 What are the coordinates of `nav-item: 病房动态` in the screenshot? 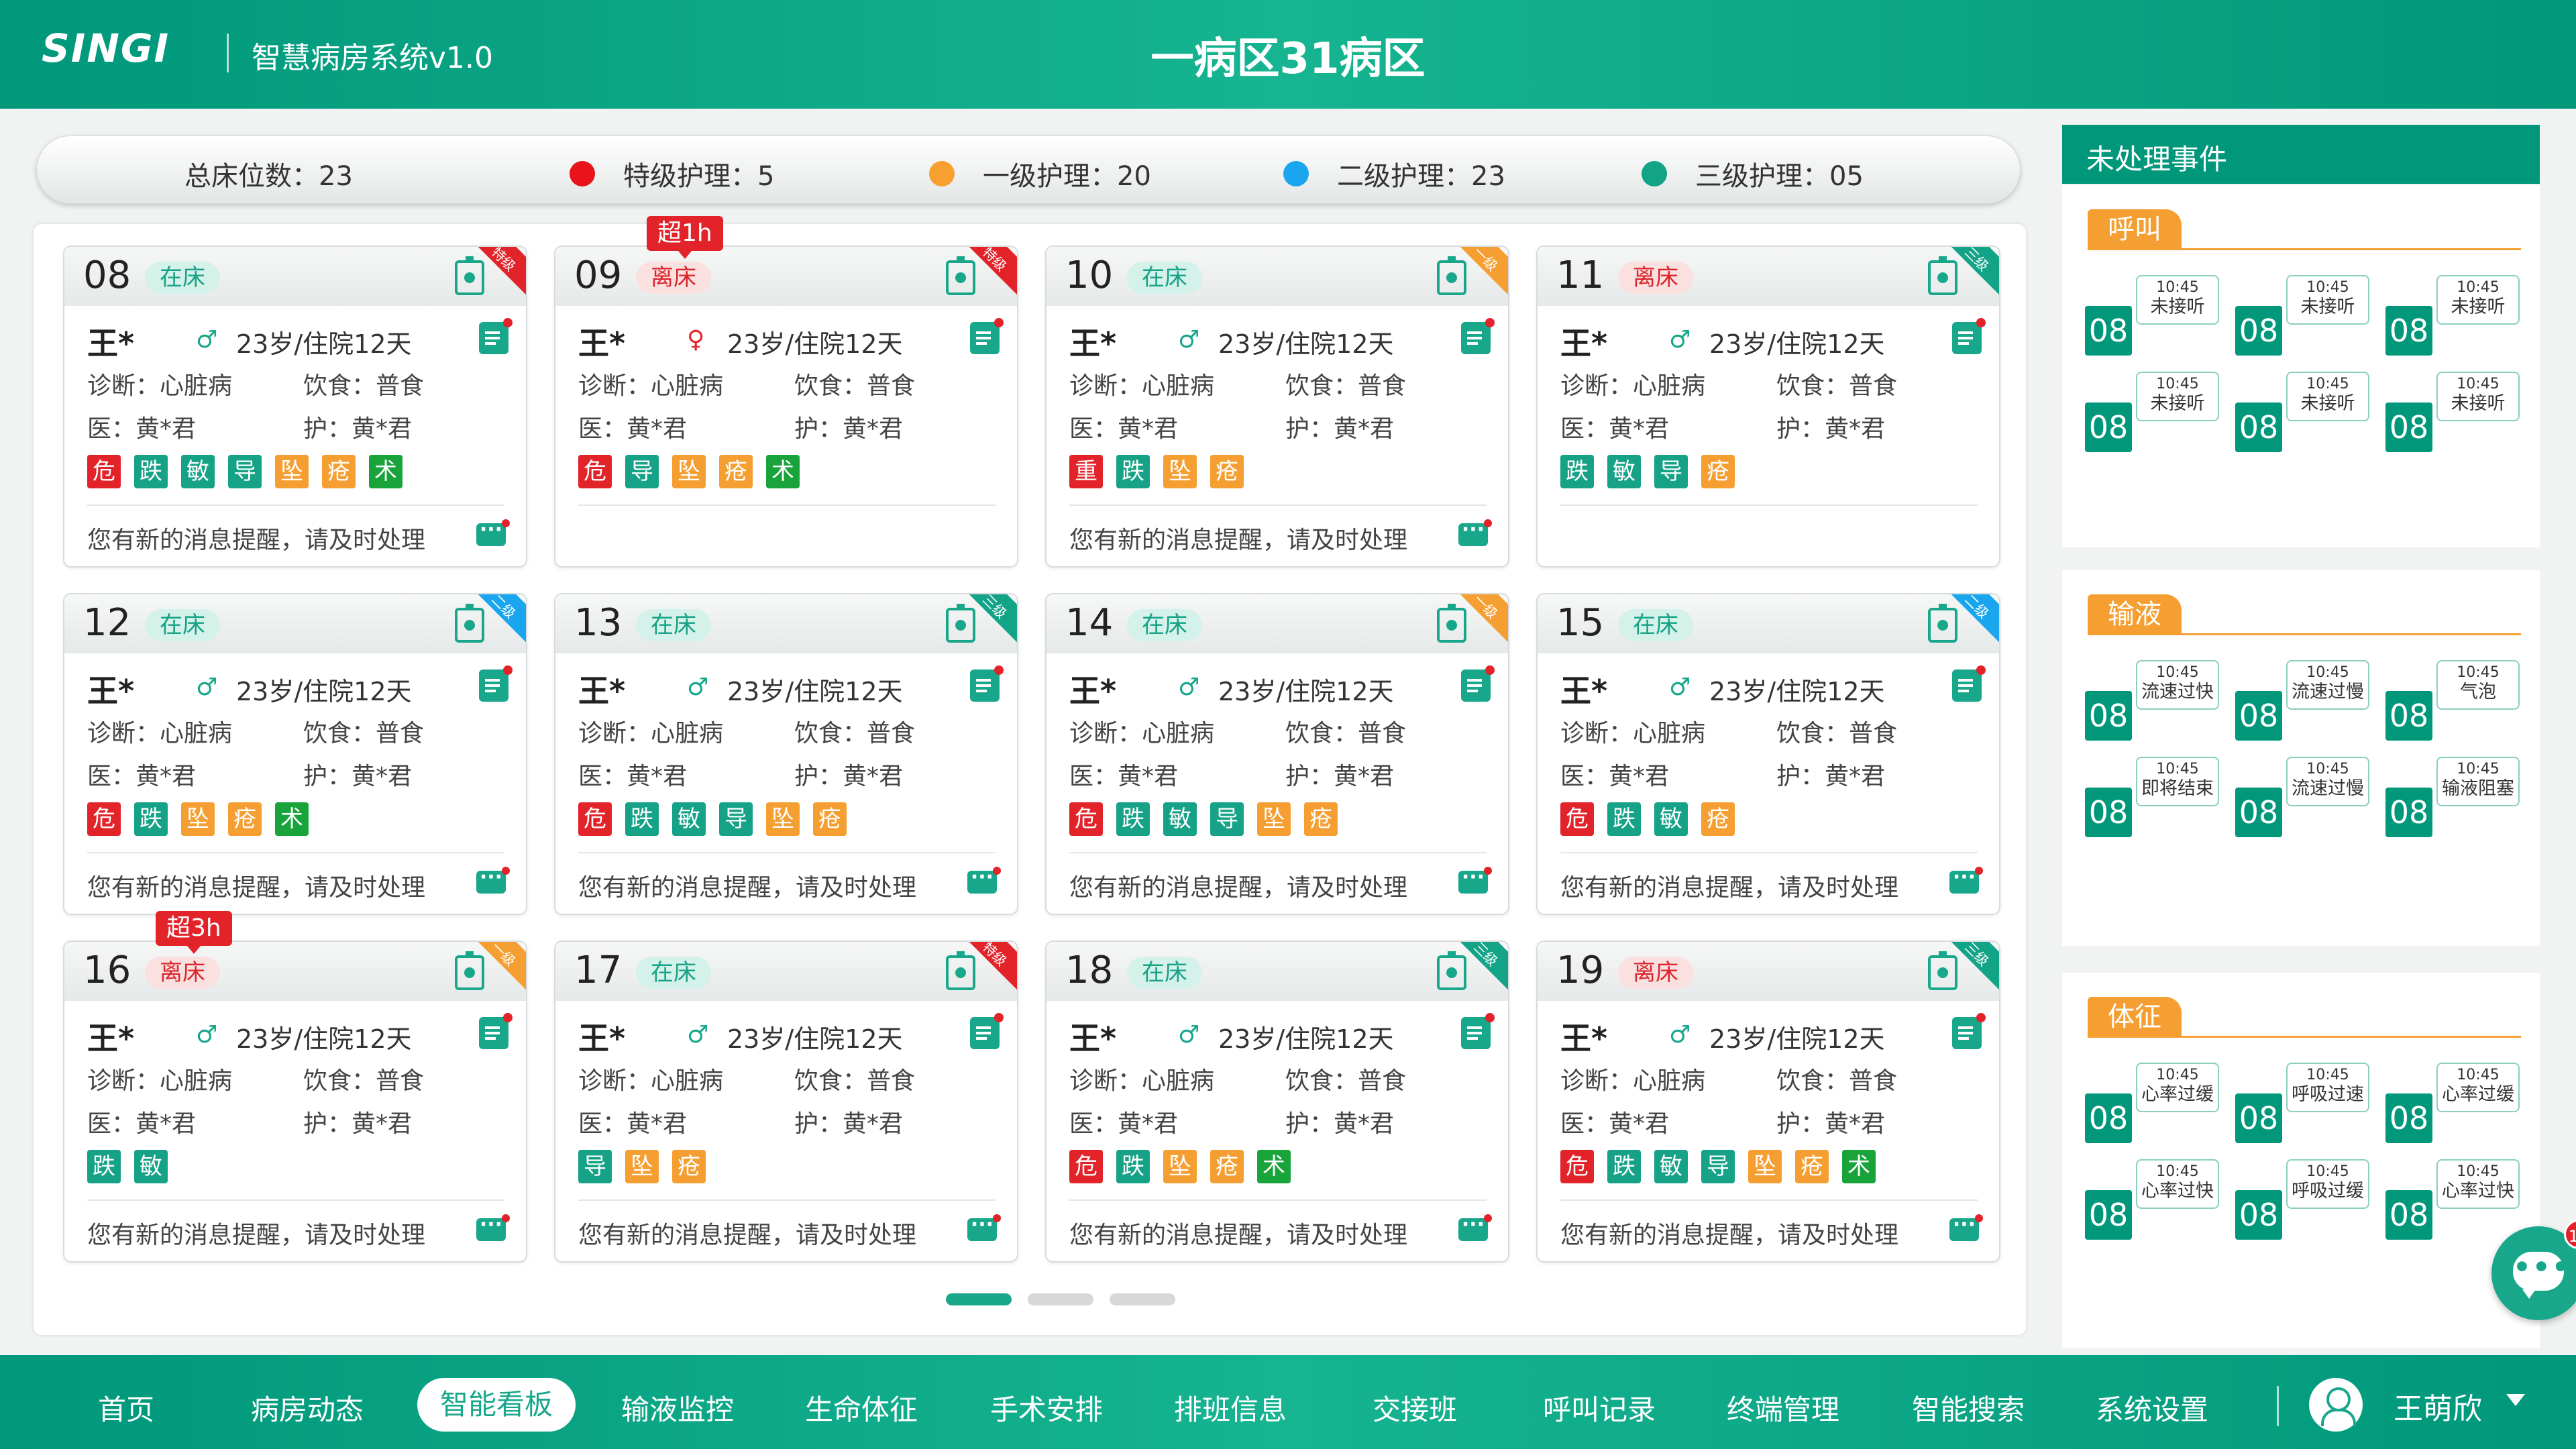 It's located at (307, 1407).